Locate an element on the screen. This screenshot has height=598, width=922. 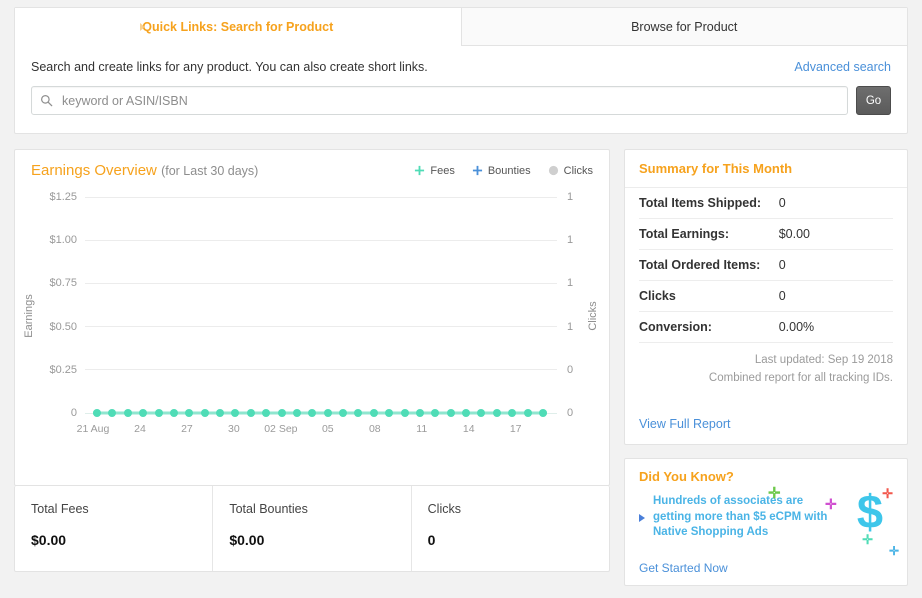
x-tick-label: 27 is located at coordinates (187, 429).